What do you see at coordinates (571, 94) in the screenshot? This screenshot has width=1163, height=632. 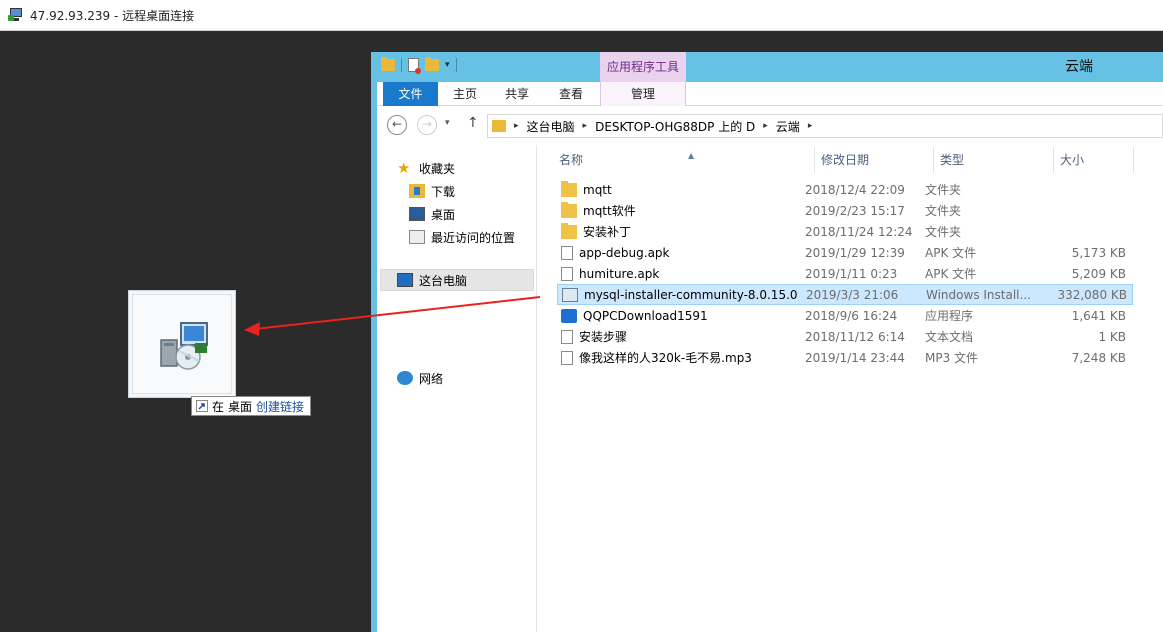 I see `tab-view: 查看` at bounding box center [571, 94].